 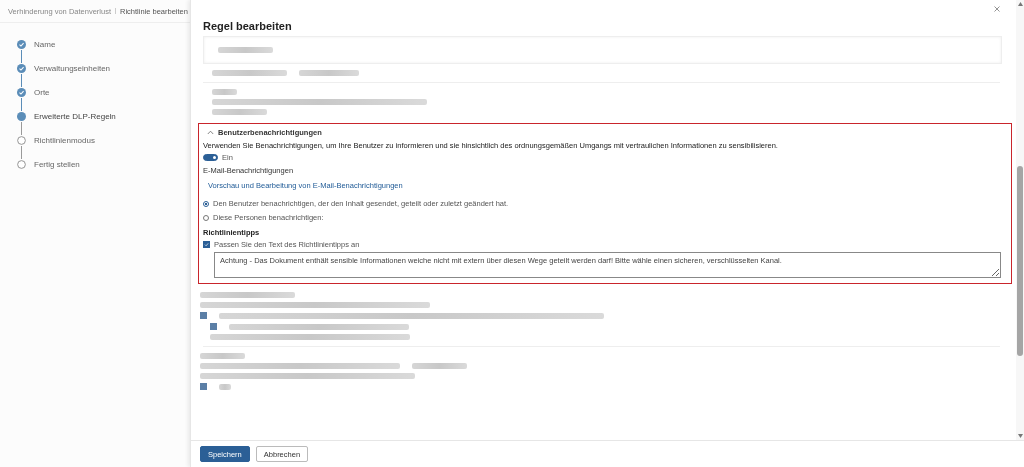 What do you see at coordinates (72, 76) in the screenshot?
I see `step-label: Verwaltungseinheiten` at bounding box center [72, 76].